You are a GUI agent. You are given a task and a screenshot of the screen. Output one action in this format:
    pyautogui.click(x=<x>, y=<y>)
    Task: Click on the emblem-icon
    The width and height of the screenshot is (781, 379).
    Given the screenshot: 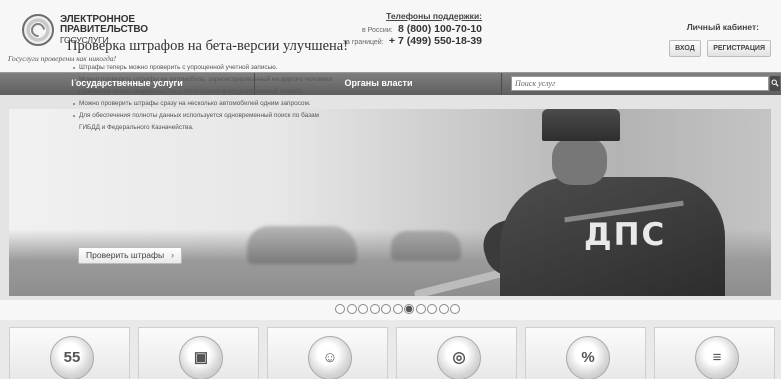 What is the action you would take?
    pyautogui.click(x=38, y=30)
    